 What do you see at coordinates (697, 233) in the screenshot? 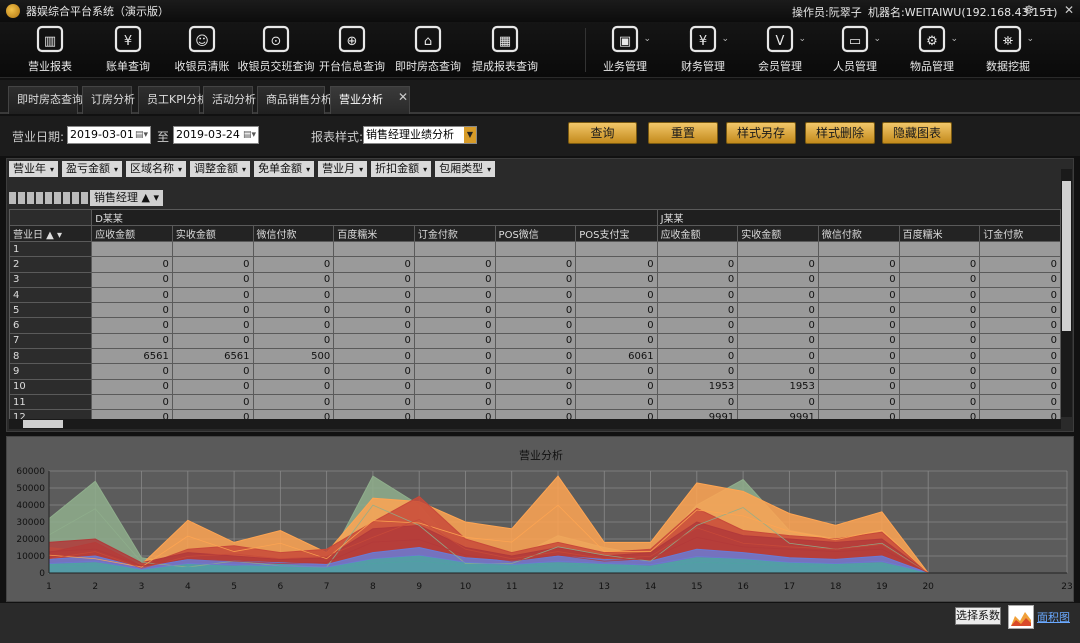
I see `column-header-7: 应收金额` at bounding box center [697, 233].